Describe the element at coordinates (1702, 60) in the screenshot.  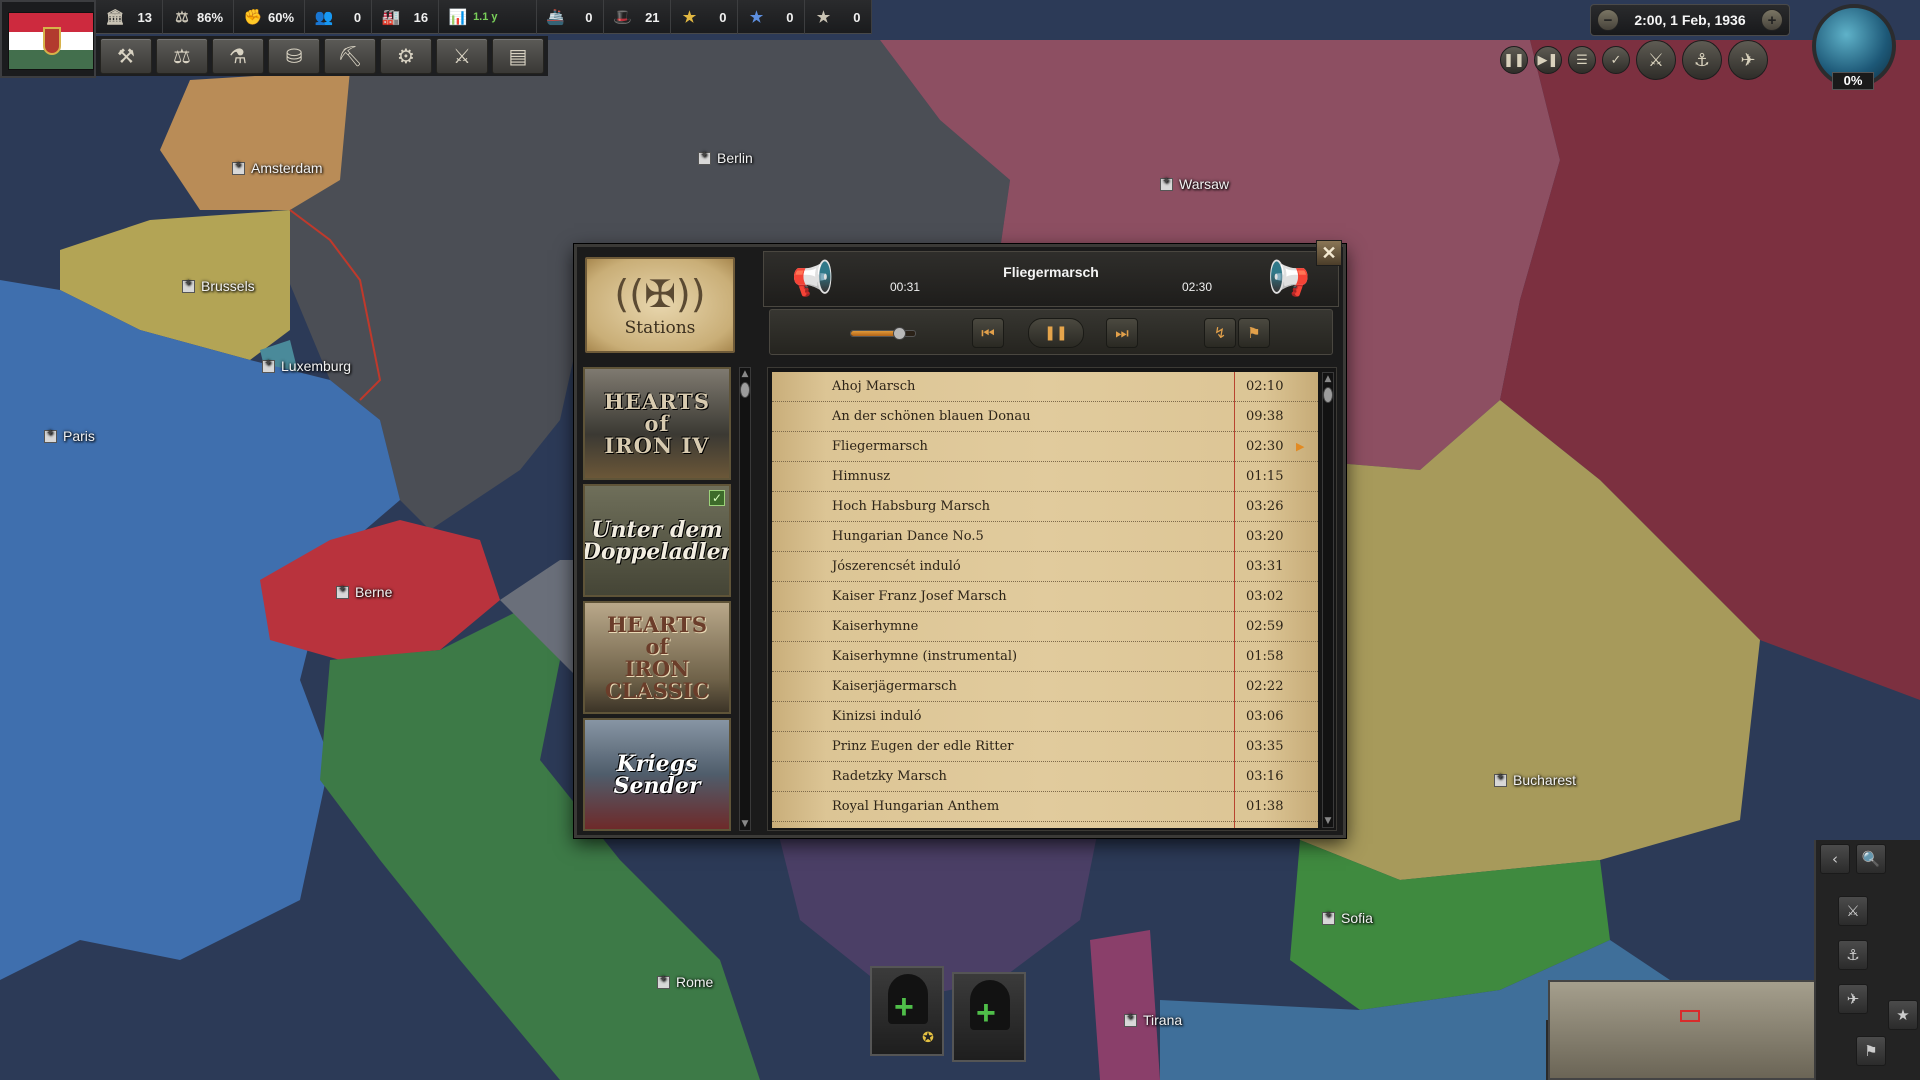
I see `navy-menu-icon: ⚓` at that location.